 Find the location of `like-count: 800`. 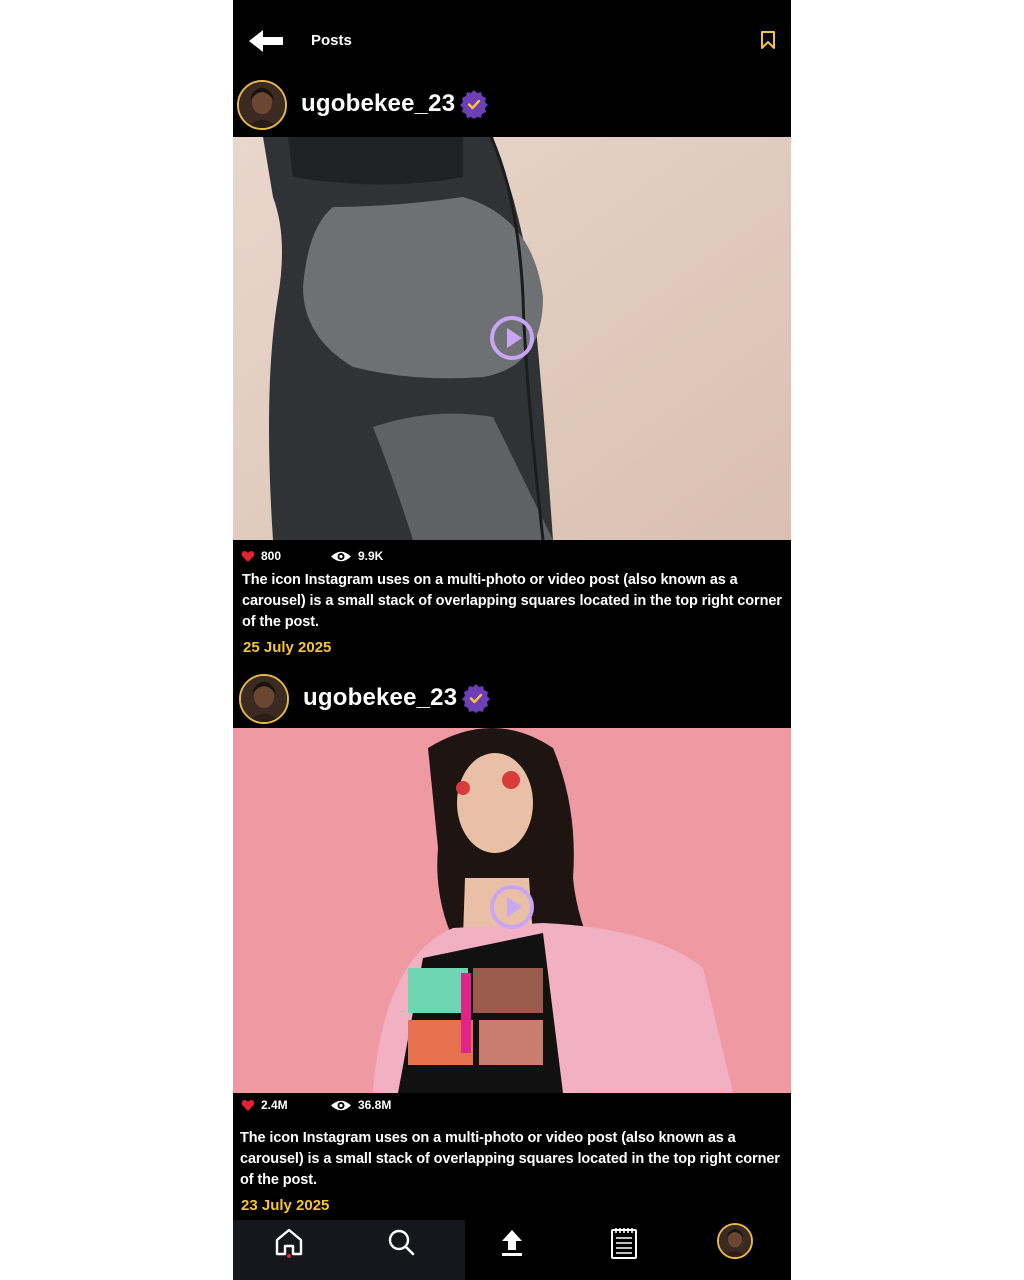

like-count: 800 is located at coordinates (271, 556).